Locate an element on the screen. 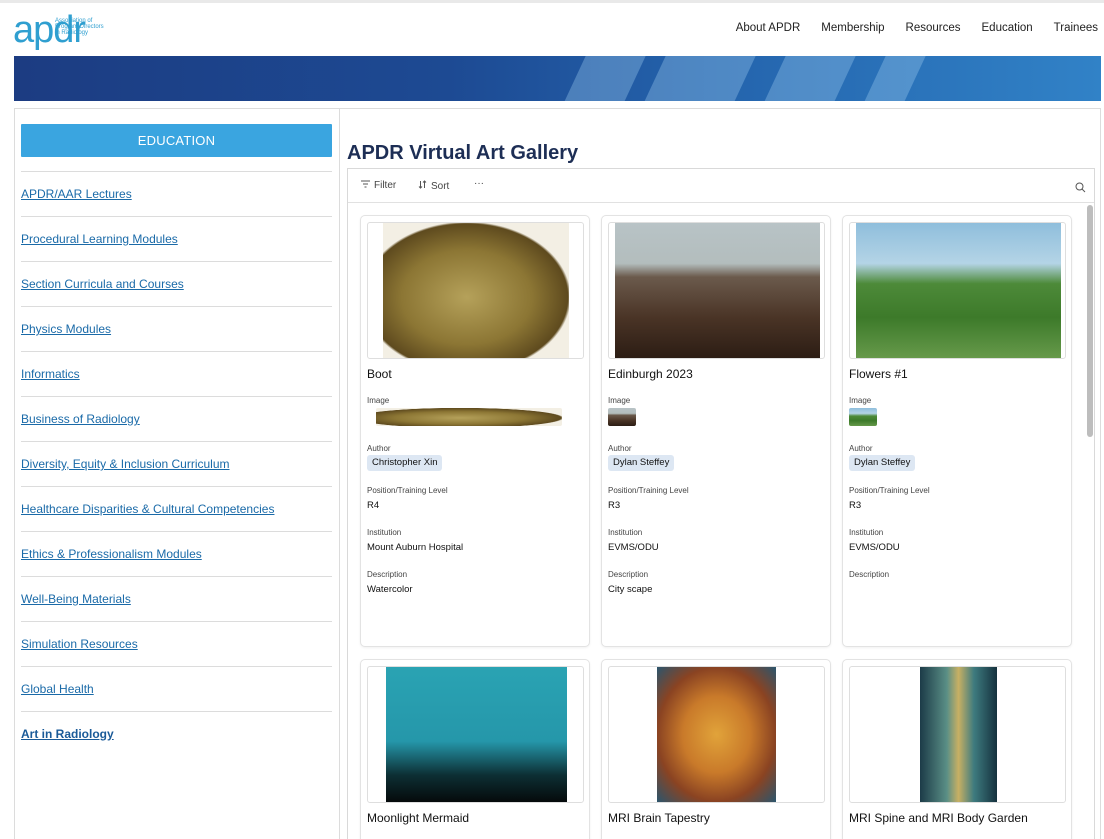  description-value: City scape is located at coordinates (630, 589).